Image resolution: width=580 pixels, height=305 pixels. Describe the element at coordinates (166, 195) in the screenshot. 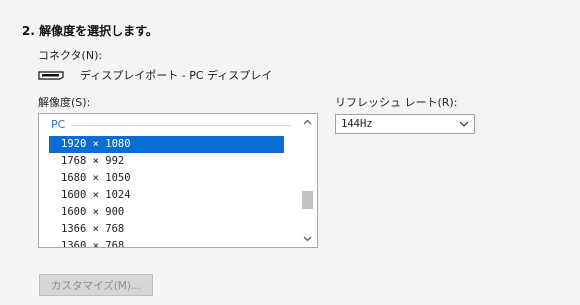

I see `resolution-item: 1600 × 1024` at that location.